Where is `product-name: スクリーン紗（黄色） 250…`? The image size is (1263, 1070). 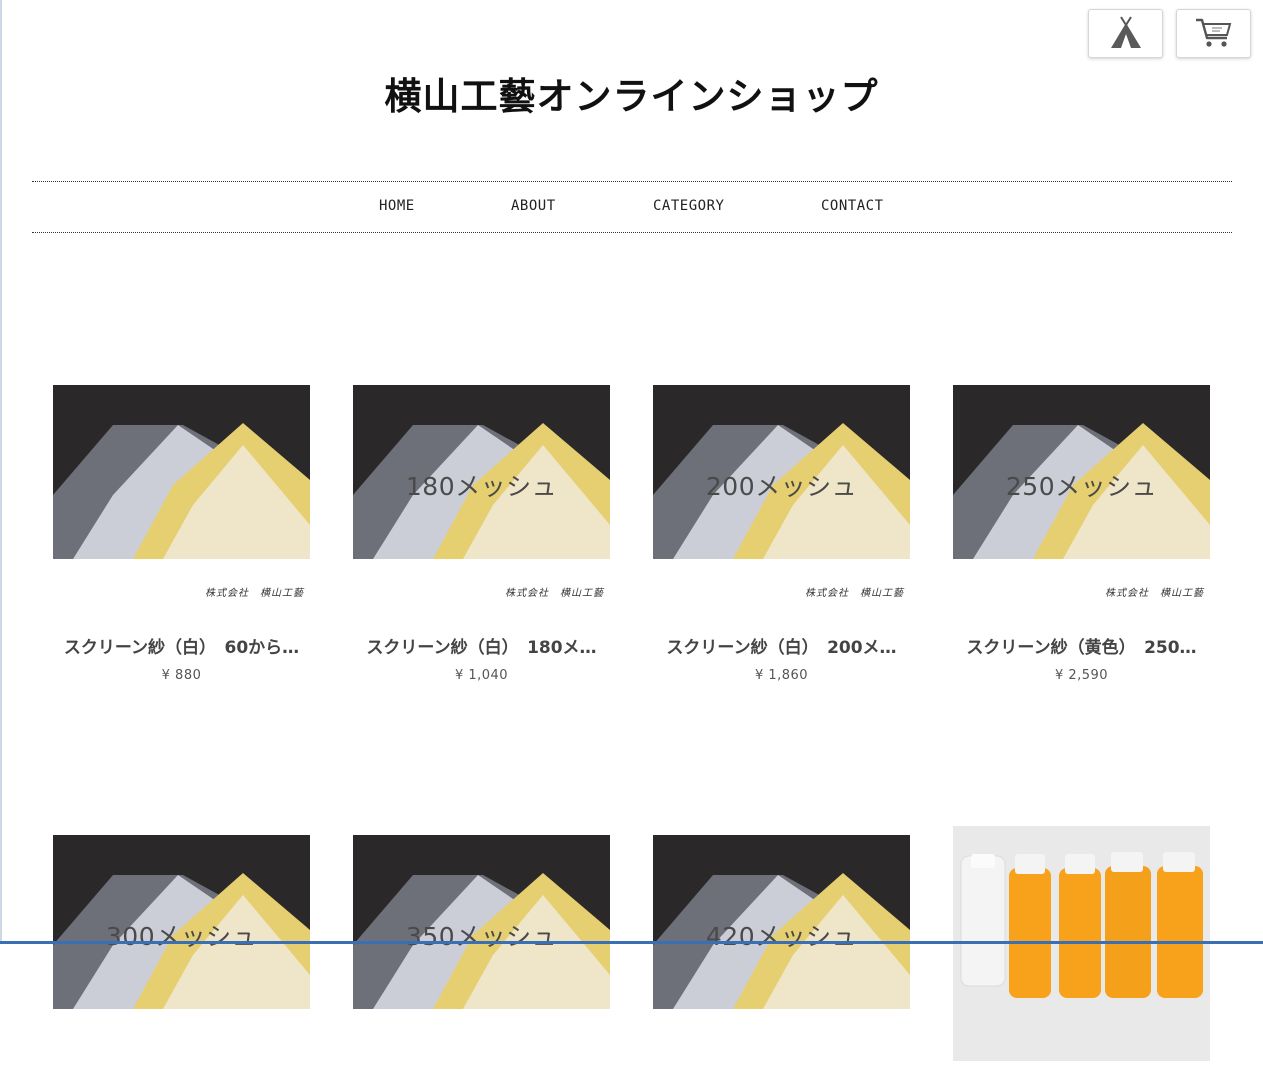
product-name: スクリーン紗（黄色） 250… is located at coordinates (1081, 645).